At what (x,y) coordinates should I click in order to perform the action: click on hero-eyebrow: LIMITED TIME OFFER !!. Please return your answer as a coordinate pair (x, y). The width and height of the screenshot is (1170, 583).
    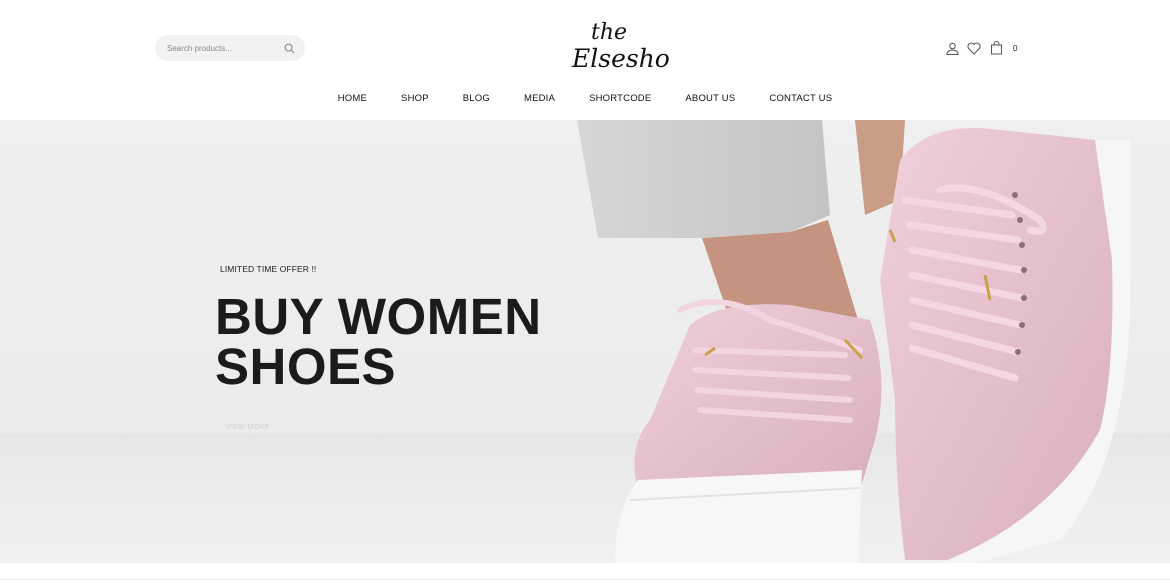
    Looking at the image, I should click on (268, 269).